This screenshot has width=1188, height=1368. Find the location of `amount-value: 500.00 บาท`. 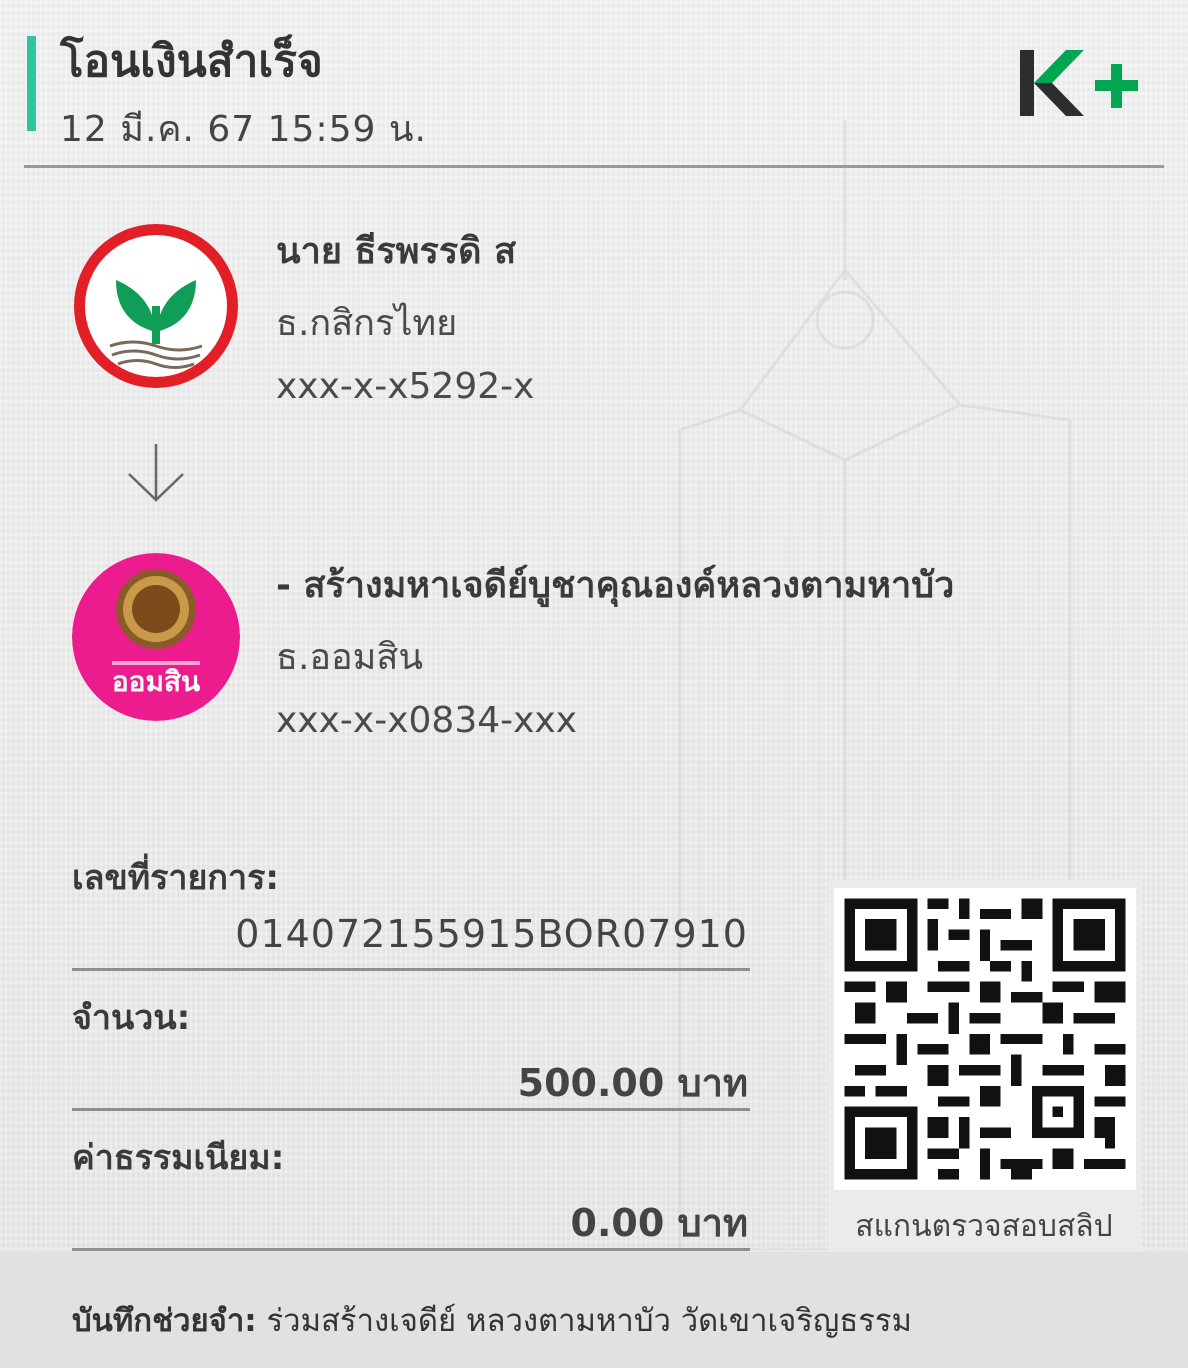

amount-value: 500.00 บาท is located at coordinates (632, 1083).